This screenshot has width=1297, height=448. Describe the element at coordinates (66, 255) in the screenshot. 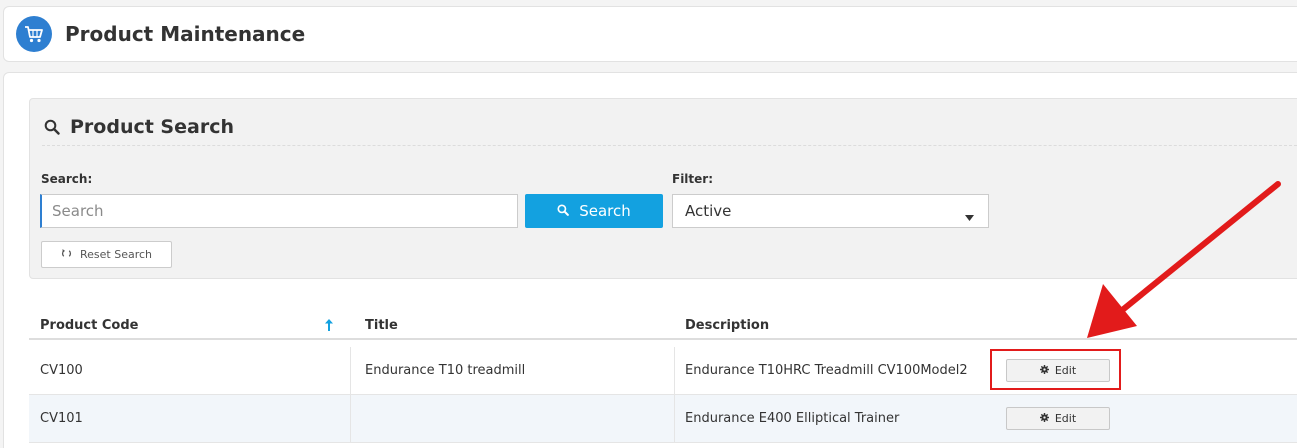

I see `refresh-icon` at that location.